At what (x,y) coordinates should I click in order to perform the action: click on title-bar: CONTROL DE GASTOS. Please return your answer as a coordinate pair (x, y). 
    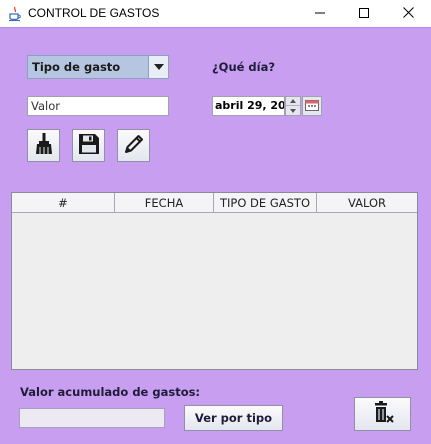
    Looking at the image, I should click on (215, 13).